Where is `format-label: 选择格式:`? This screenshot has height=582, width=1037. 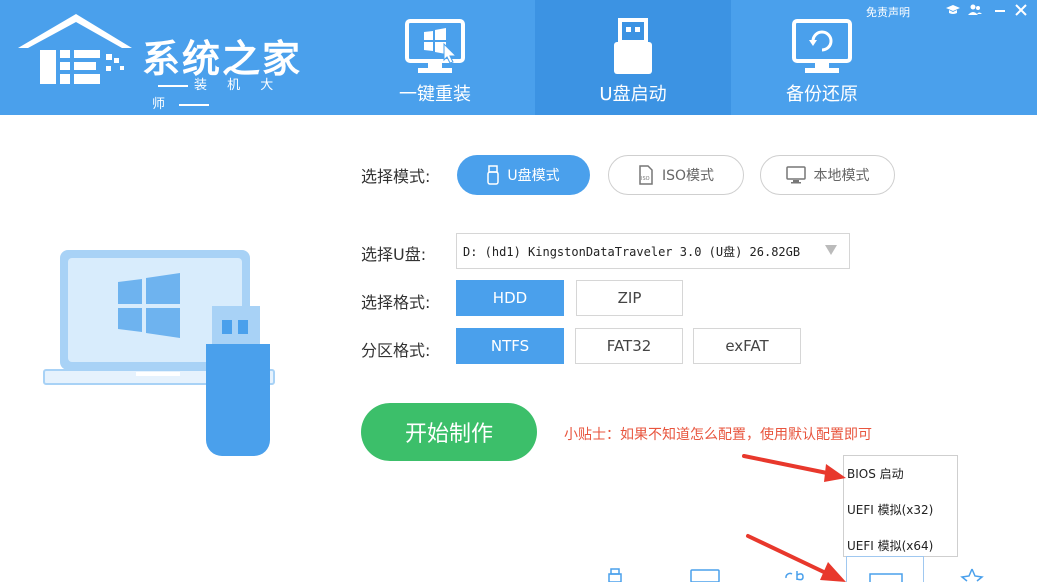 format-label: 选择格式: is located at coordinates (396, 302).